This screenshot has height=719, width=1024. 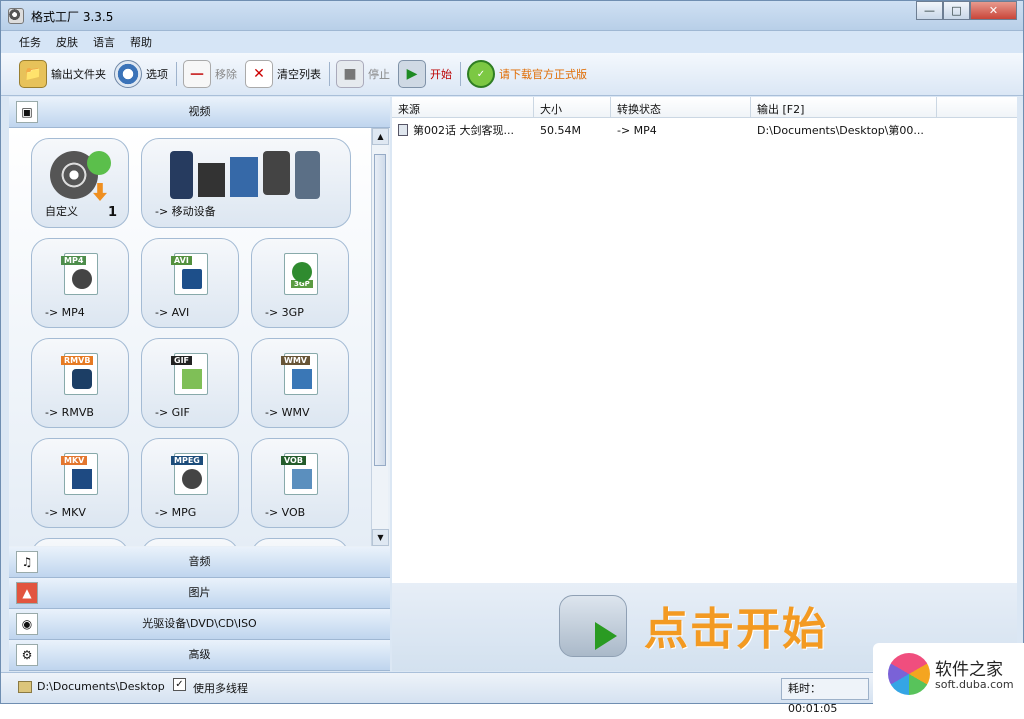 What do you see at coordinates (593, 626) in the screenshot?
I see `start-conversion-icon` at bounding box center [593, 626].